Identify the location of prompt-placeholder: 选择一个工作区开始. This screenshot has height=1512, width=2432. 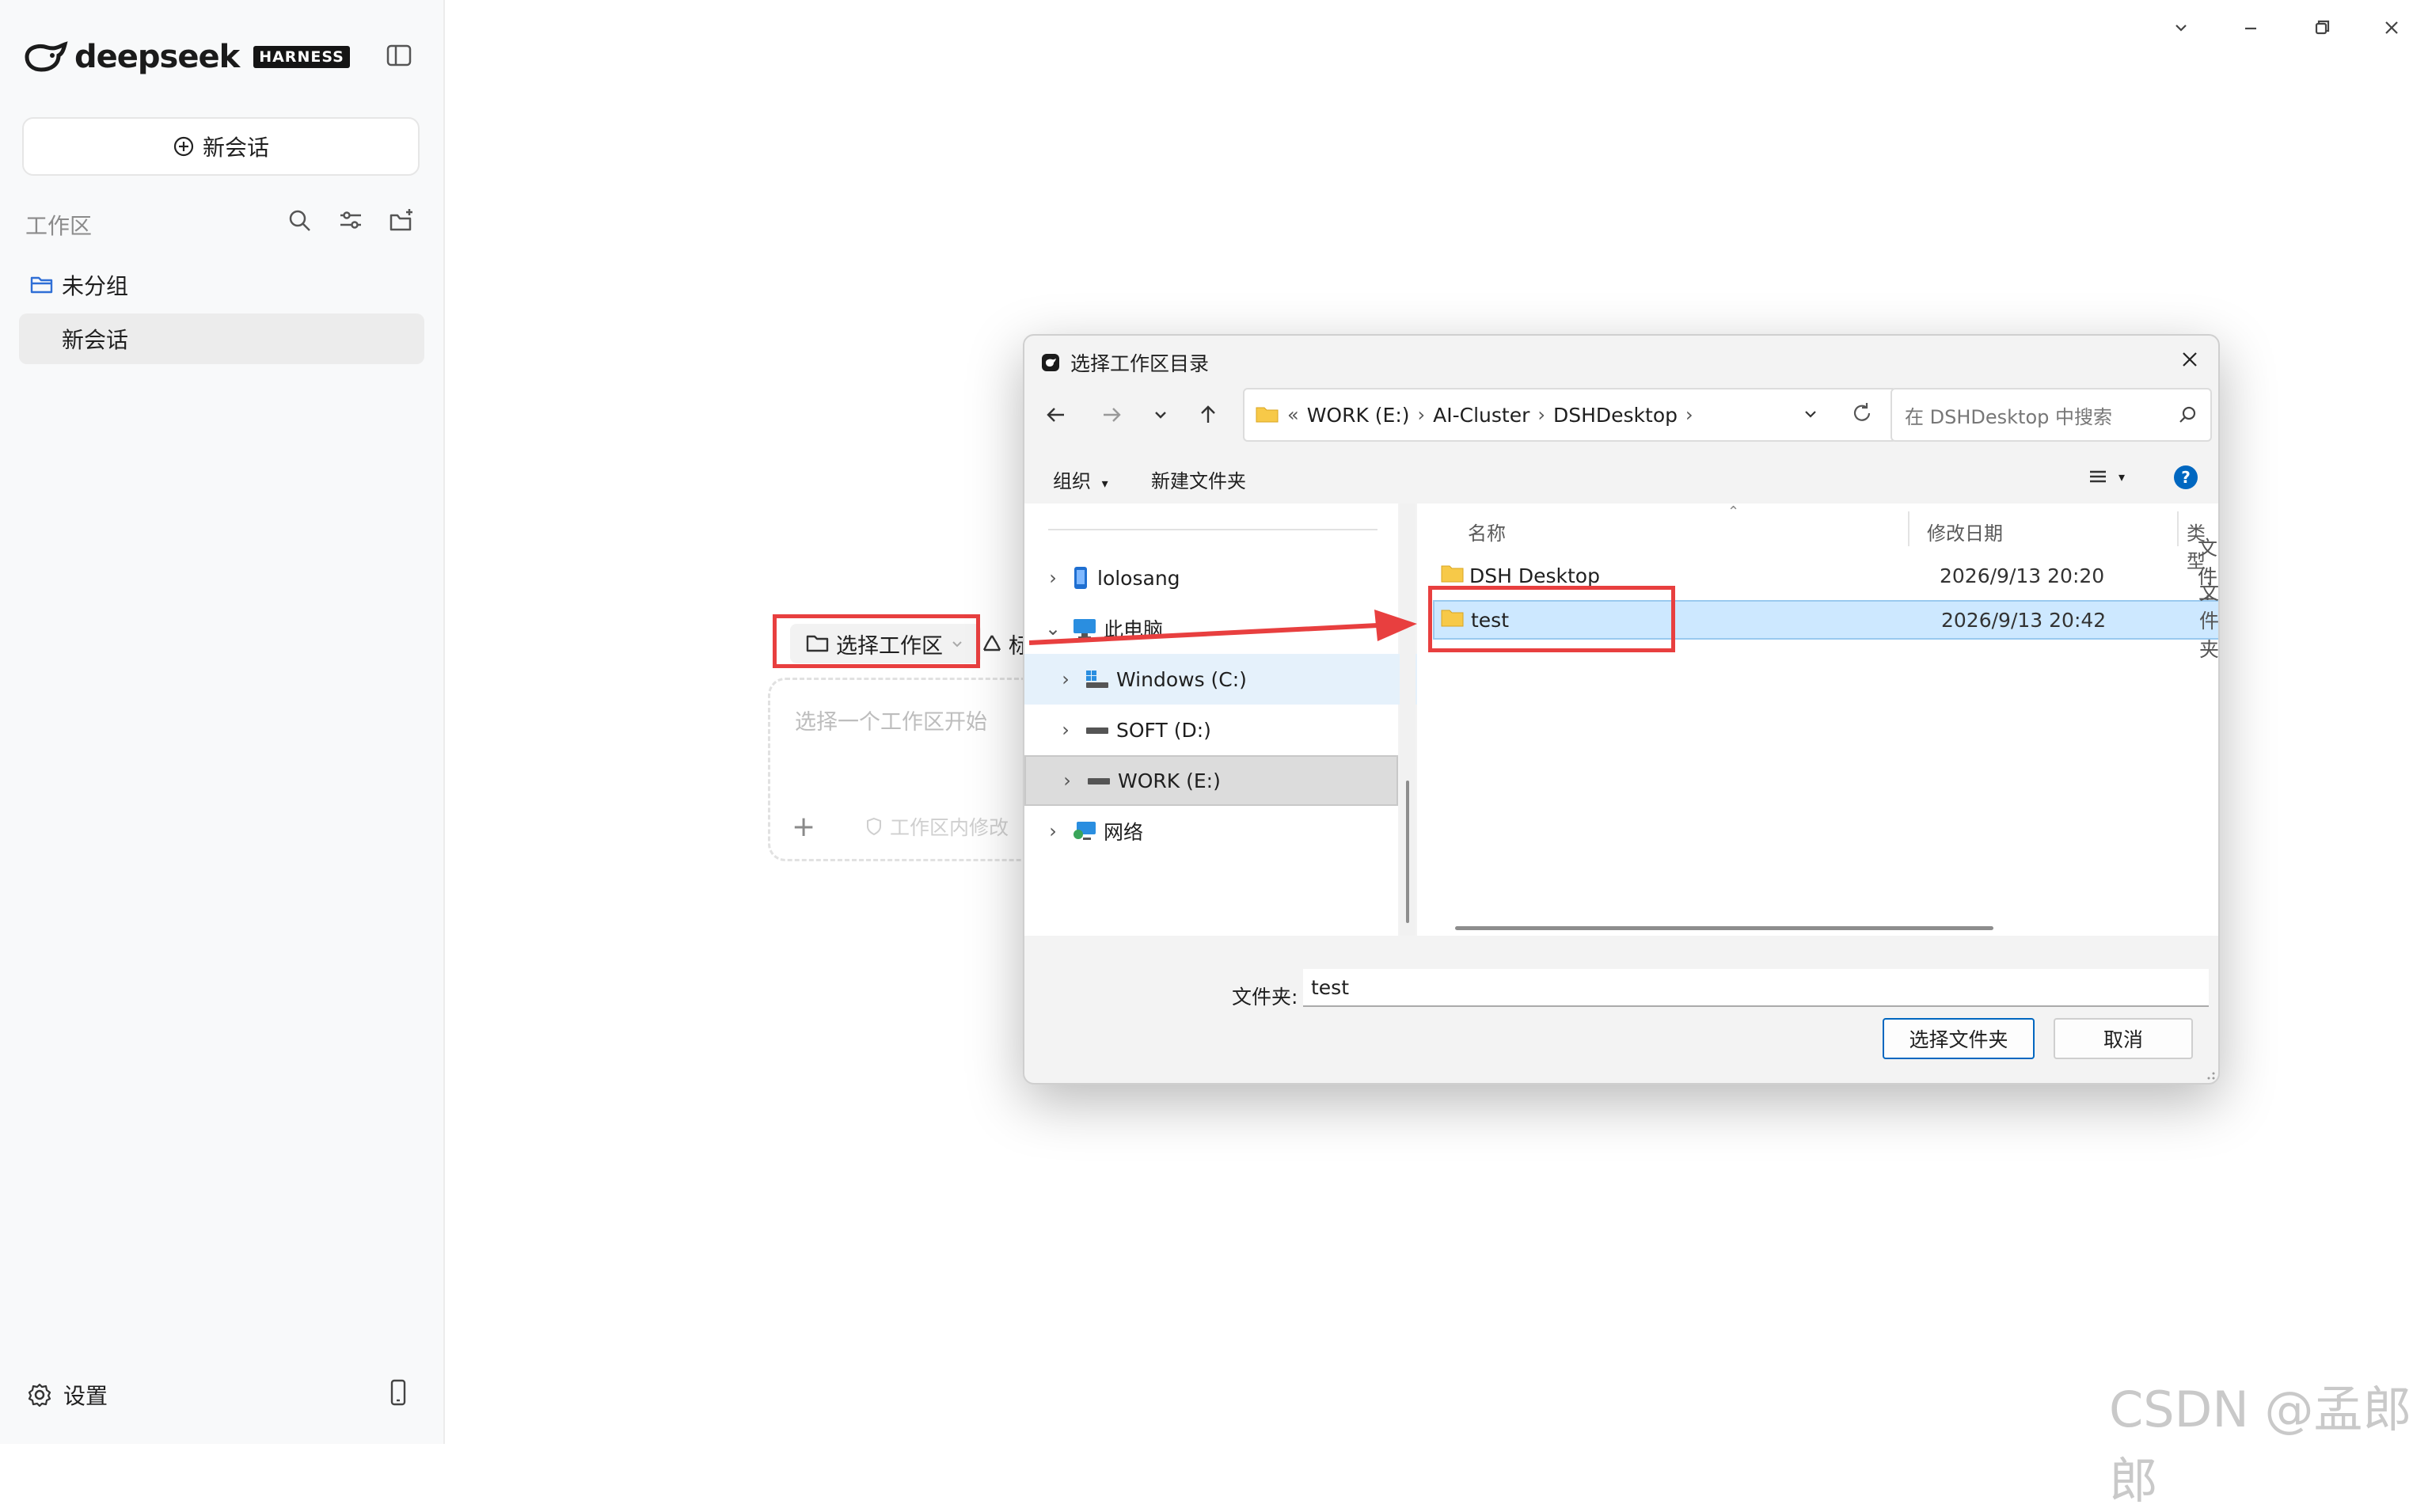
(891, 722).